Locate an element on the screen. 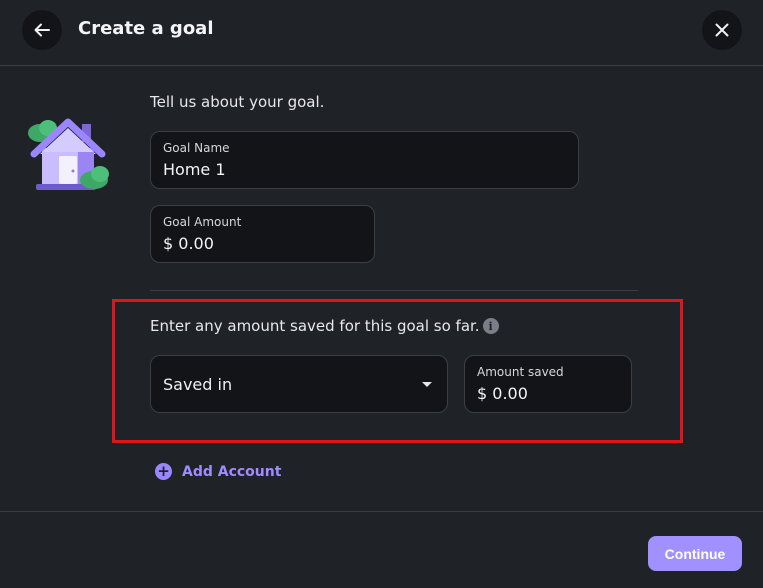 This screenshot has height=588, width=763. house-icon is located at coordinates (70, 156).